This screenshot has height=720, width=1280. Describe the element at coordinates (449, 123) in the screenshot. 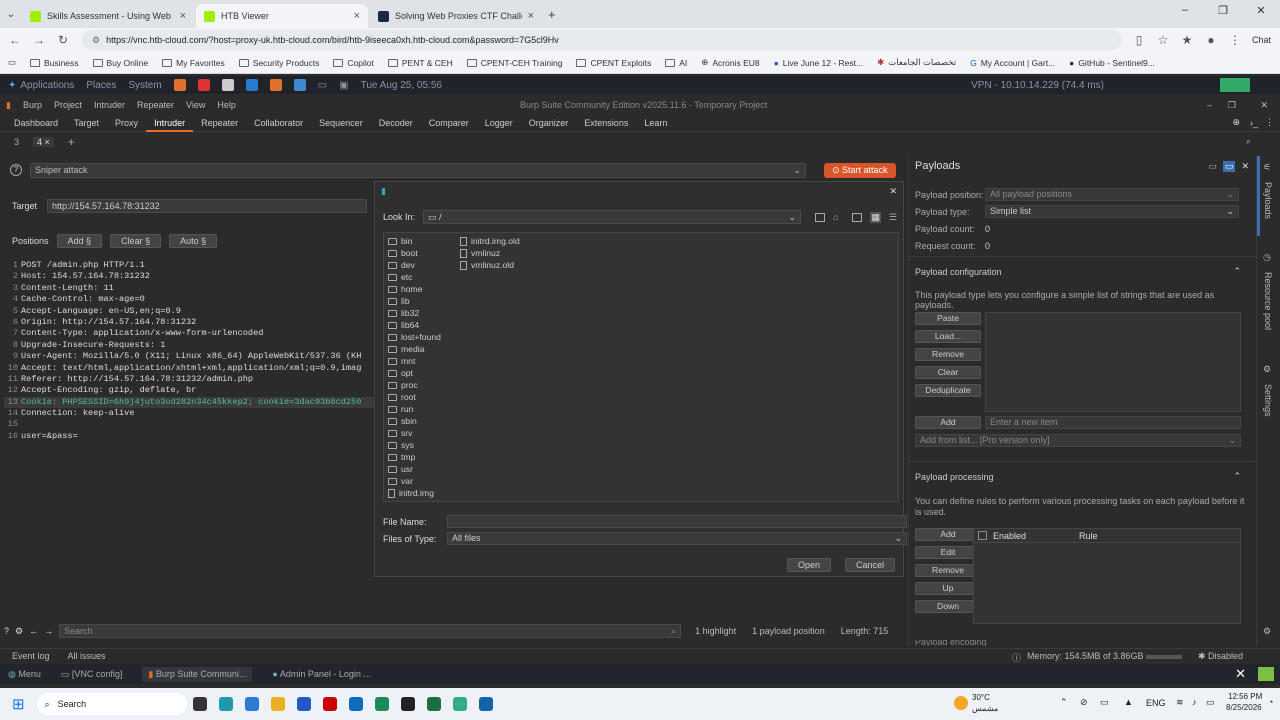

I see `tab-comparer: Comparer` at that location.